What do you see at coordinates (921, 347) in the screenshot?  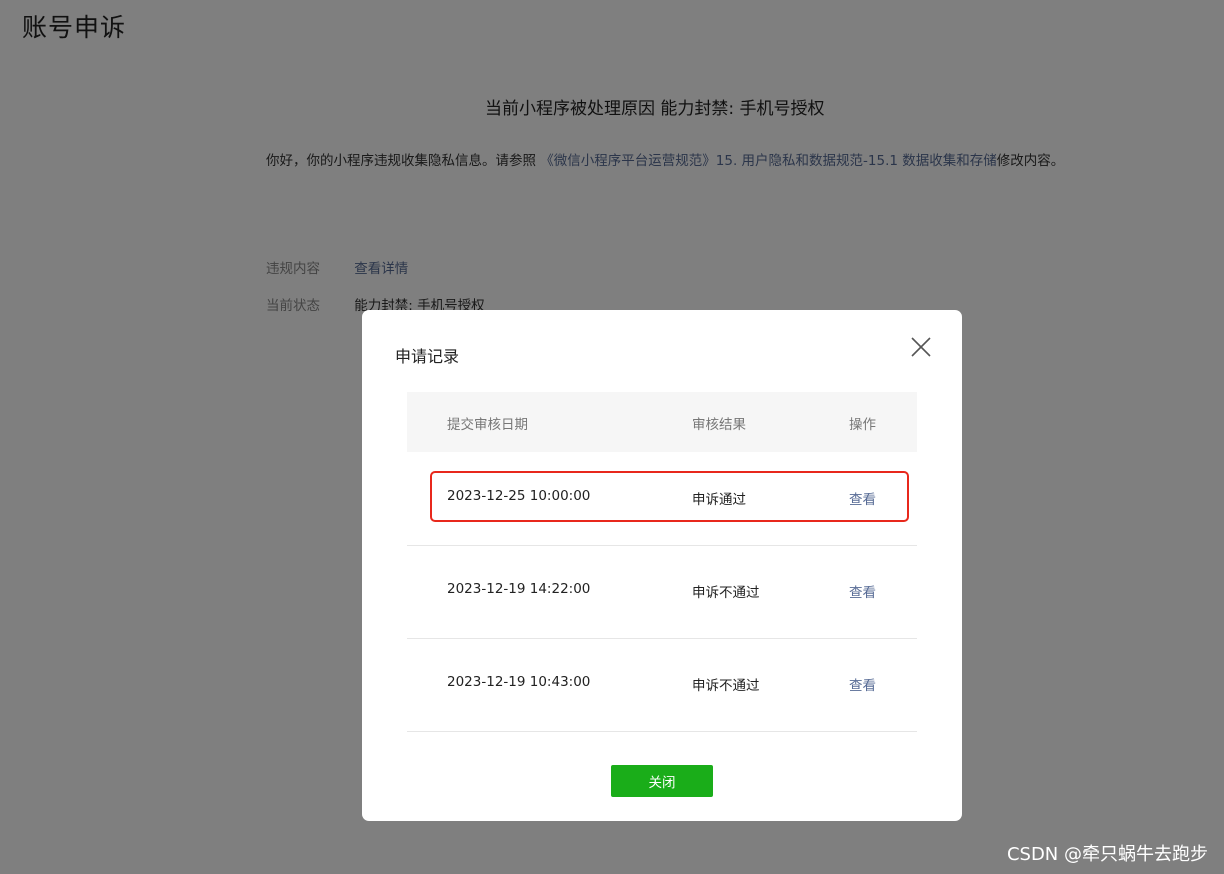 I see `close-icon` at bounding box center [921, 347].